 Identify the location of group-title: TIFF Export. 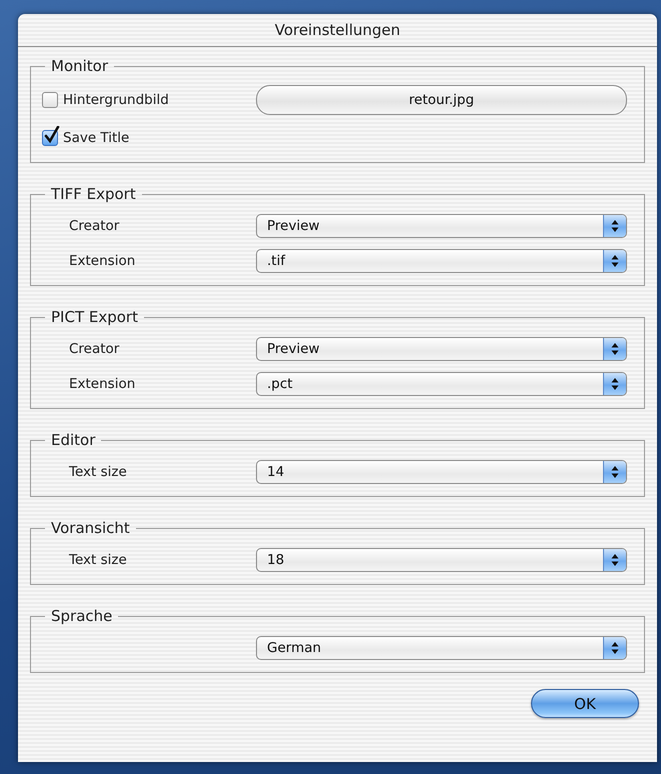
(93, 194).